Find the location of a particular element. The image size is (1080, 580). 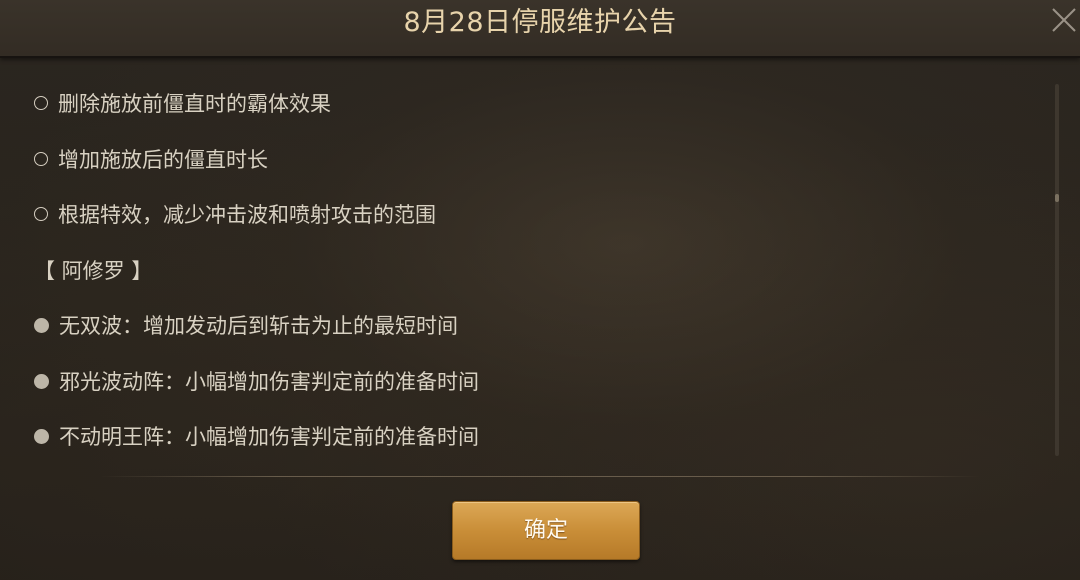

list-item-text: 根据特效，减少冲击波和喷射攻击的范围 is located at coordinates (247, 215).